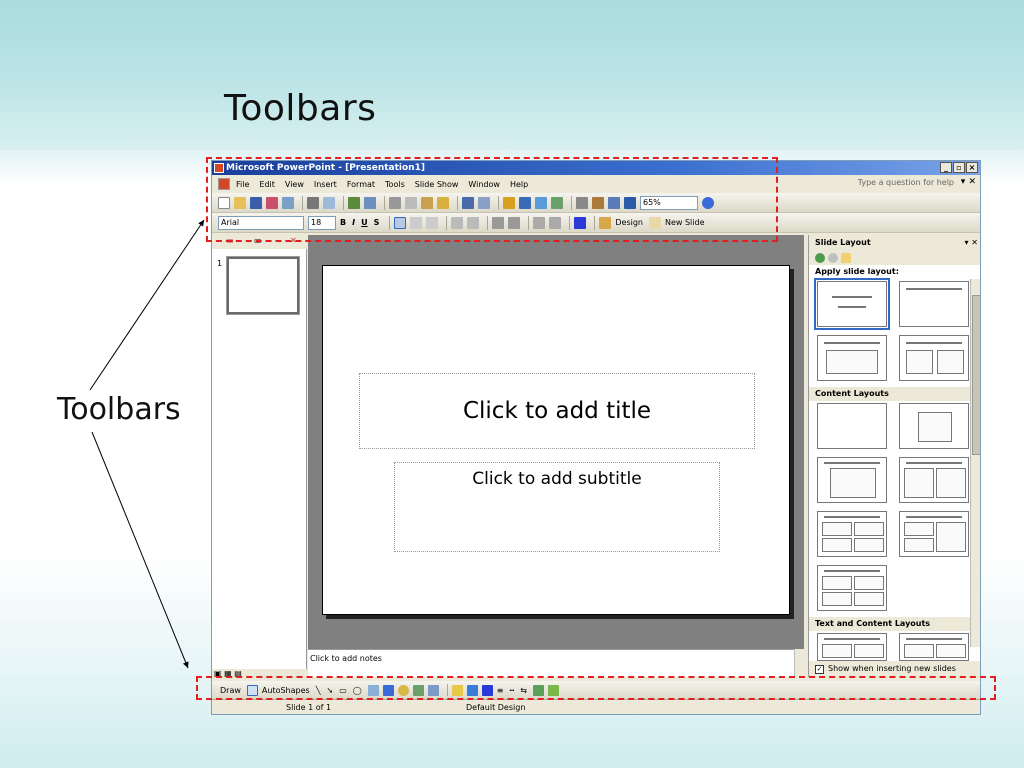 Image resolution: width=1024 pixels, height=768 pixels. I want to click on layout-title-two-content-over, so click(934, 534).